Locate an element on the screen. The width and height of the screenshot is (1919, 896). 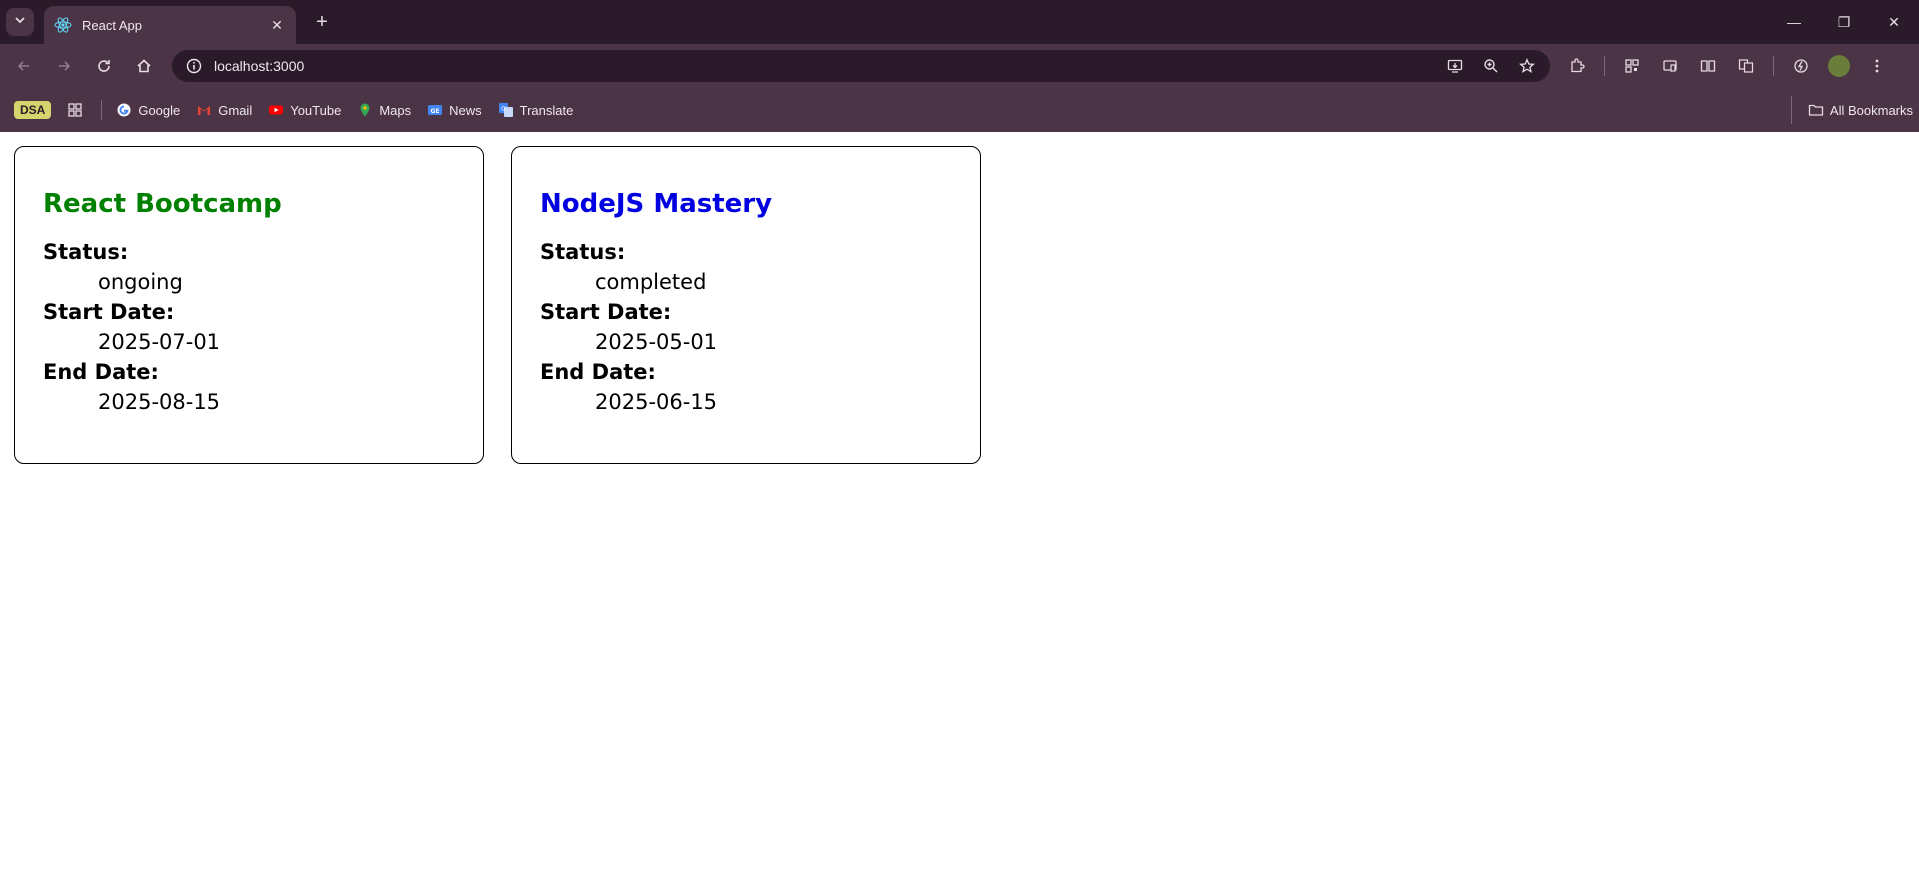
bookmark-youtube: YouTube is located at coordinates (304, 110).